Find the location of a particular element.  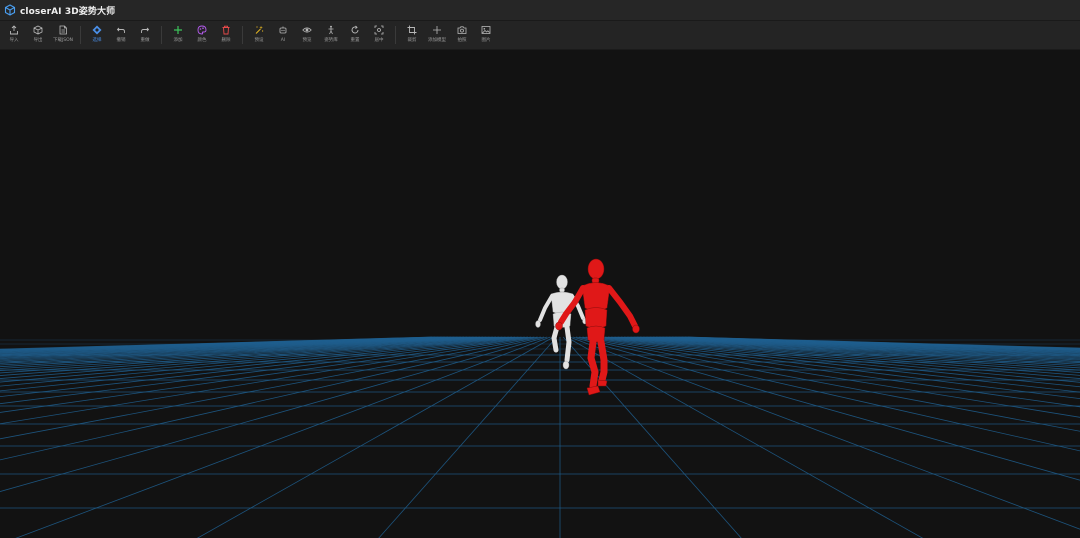

redo-label: 重做 is located at coordinates (145, 40).